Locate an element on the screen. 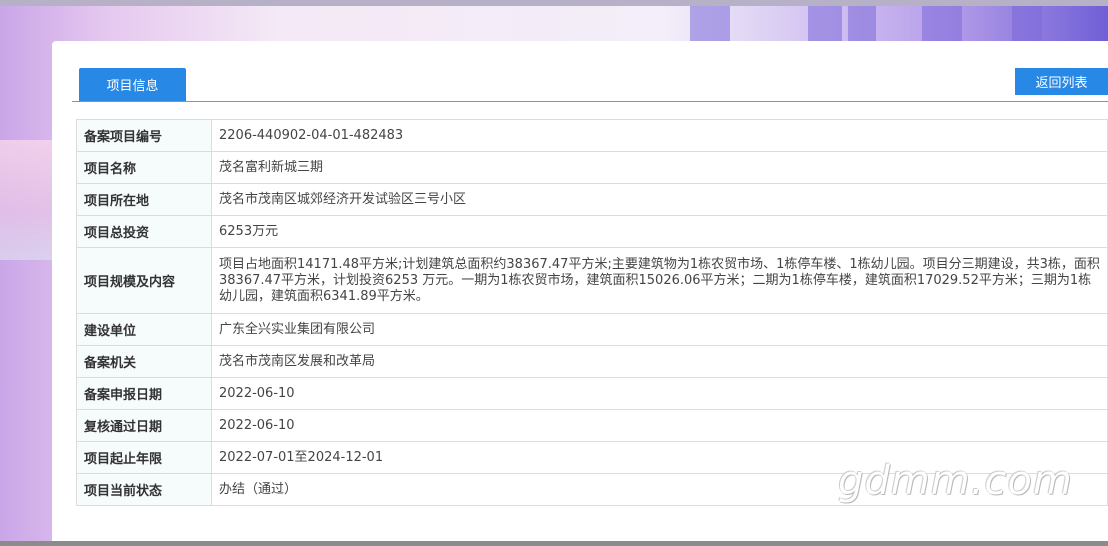 This screenshot has width=1108, height=546. field-label: 备案申报日期 is located at coordinates (144, 393).